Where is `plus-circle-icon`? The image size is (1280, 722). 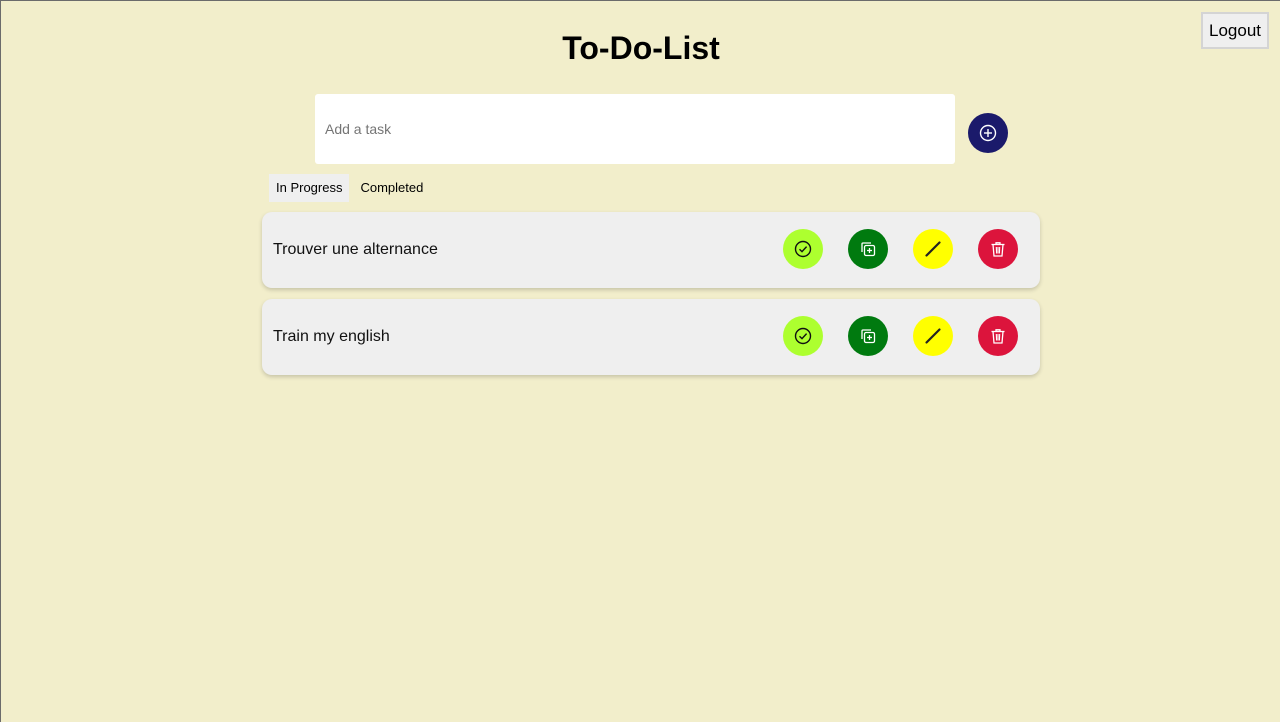 plus-circle-icon is located at coordinates (988, 133).